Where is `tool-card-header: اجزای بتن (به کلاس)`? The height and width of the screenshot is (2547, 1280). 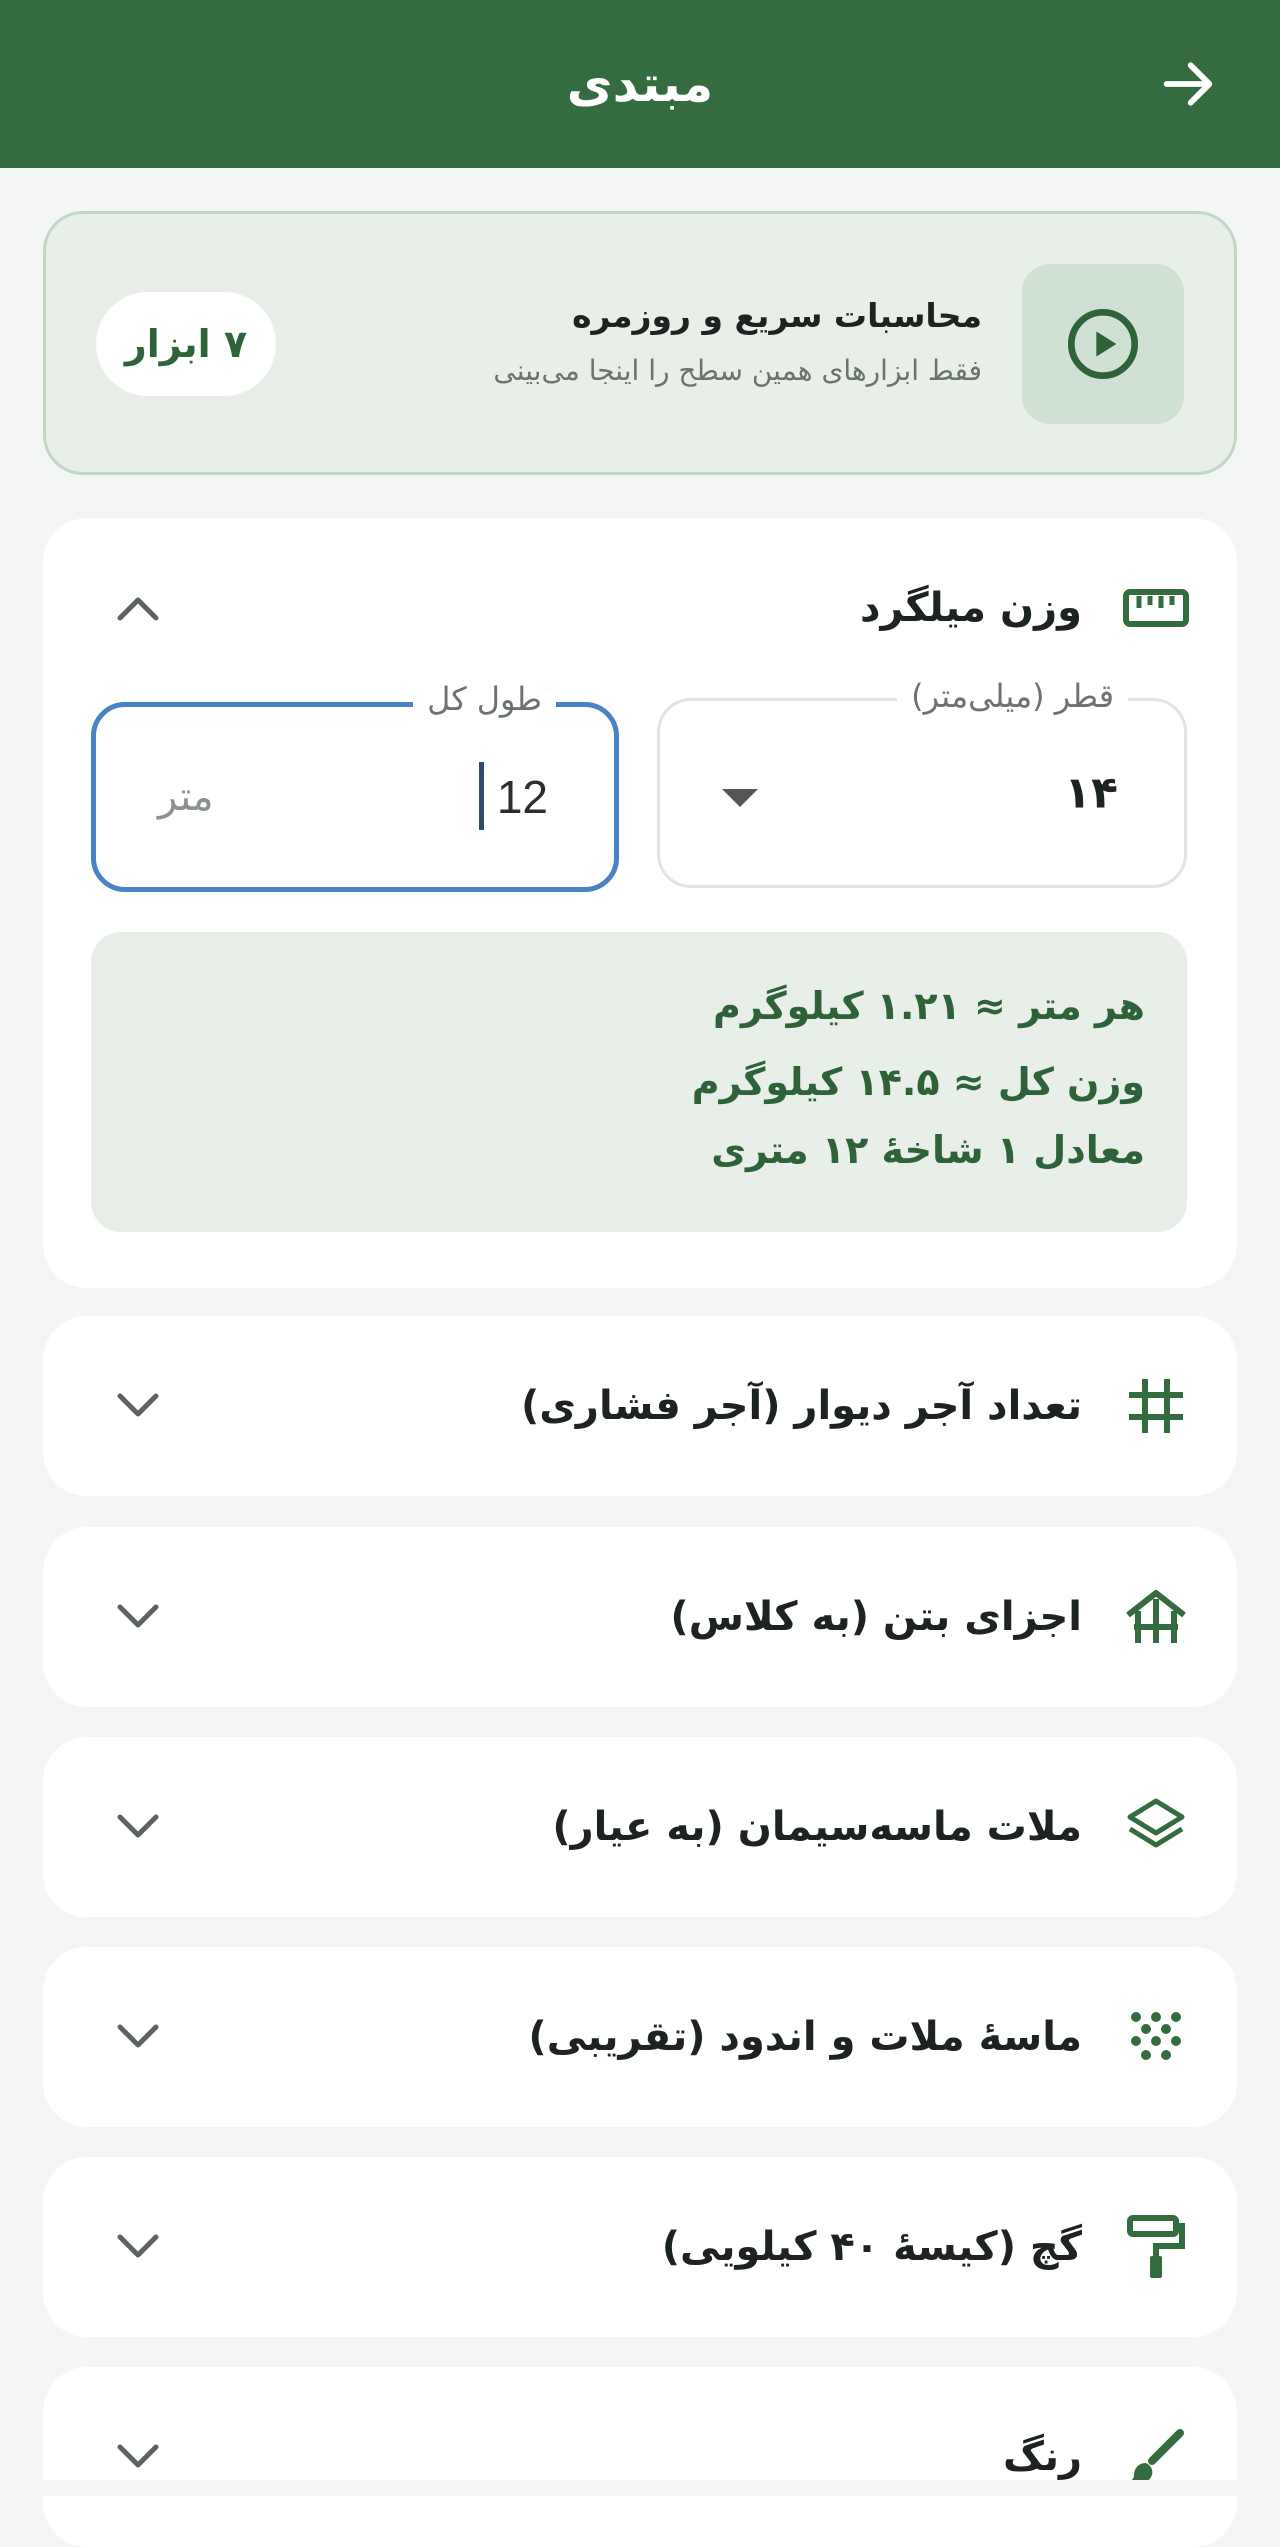
tool-card-header: اجزای بتن (به کلاس) is located at coordinates (640, 1617).